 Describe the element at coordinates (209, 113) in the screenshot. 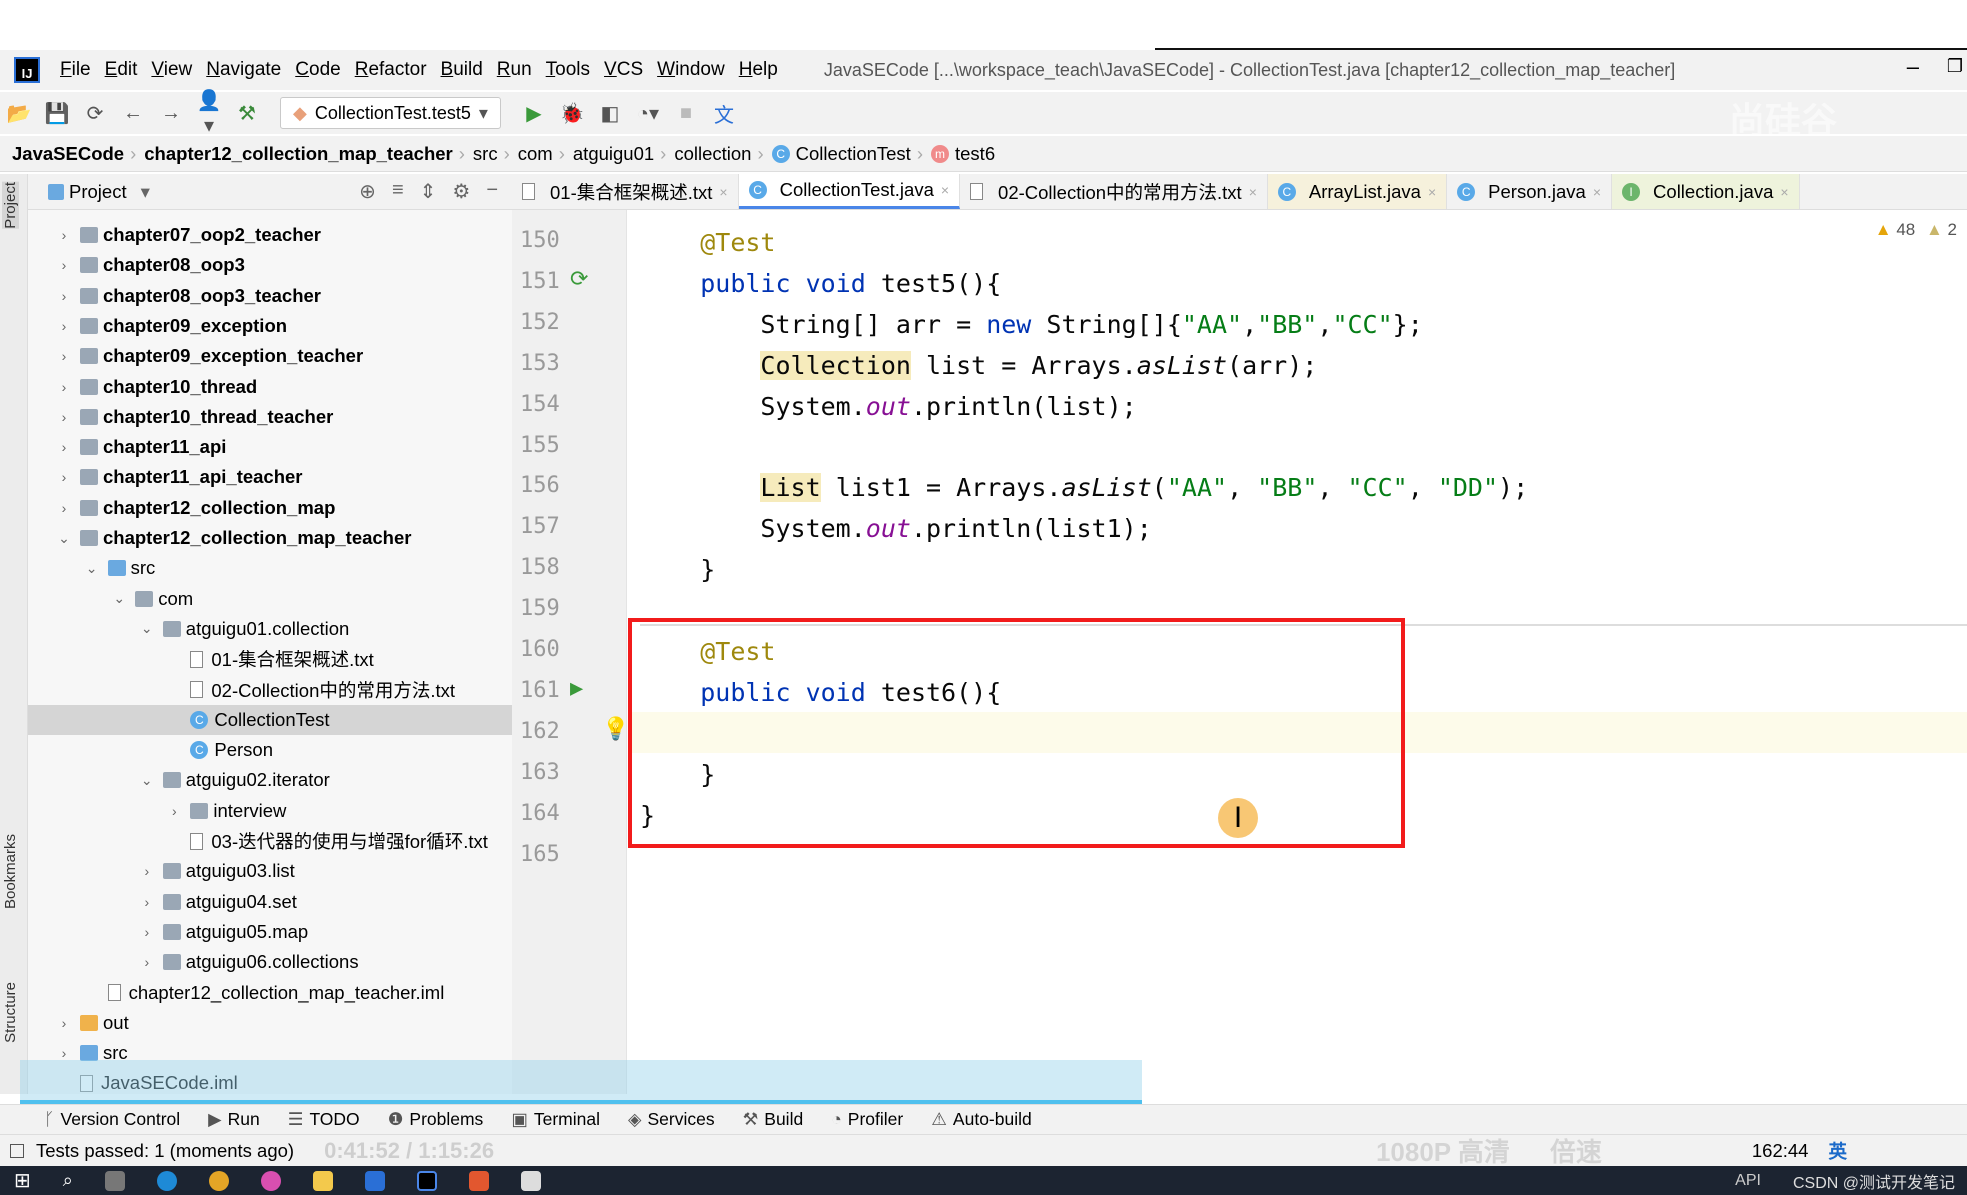

I see `user-icon: 👤▾` at that location.